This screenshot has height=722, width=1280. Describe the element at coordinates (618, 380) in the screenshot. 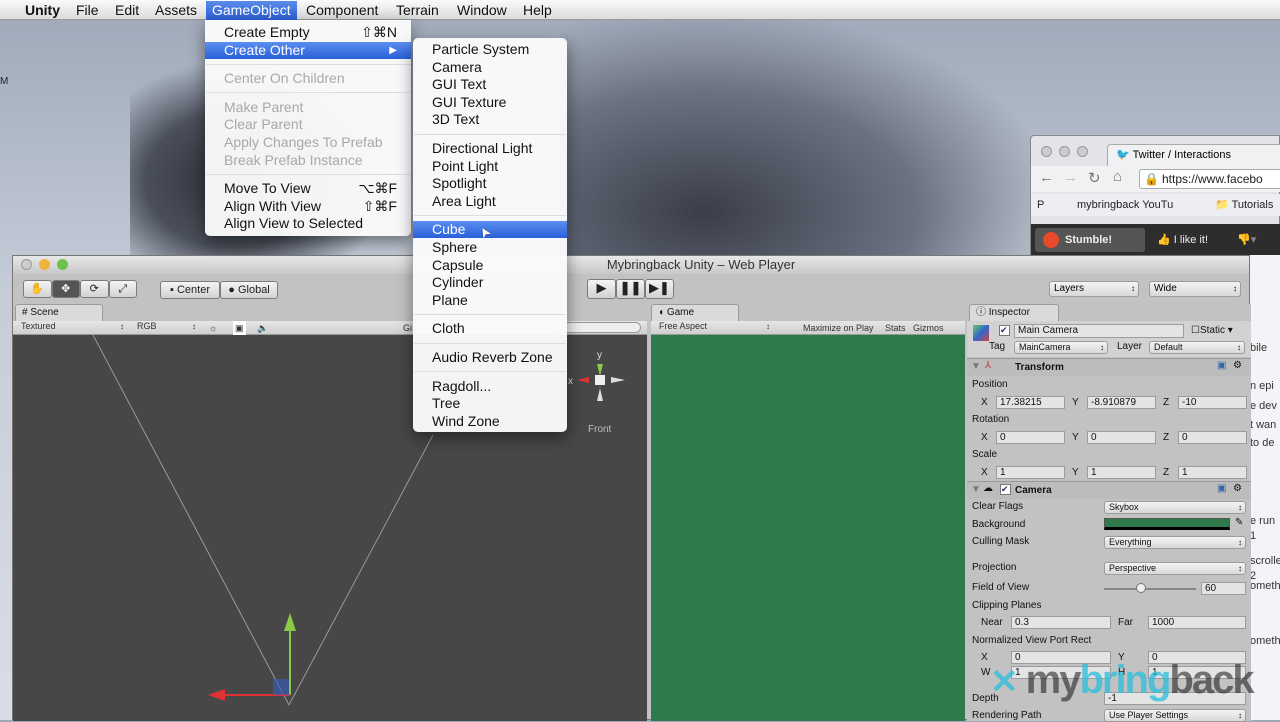

I see `gizmo-neg-x-cone` at that location.